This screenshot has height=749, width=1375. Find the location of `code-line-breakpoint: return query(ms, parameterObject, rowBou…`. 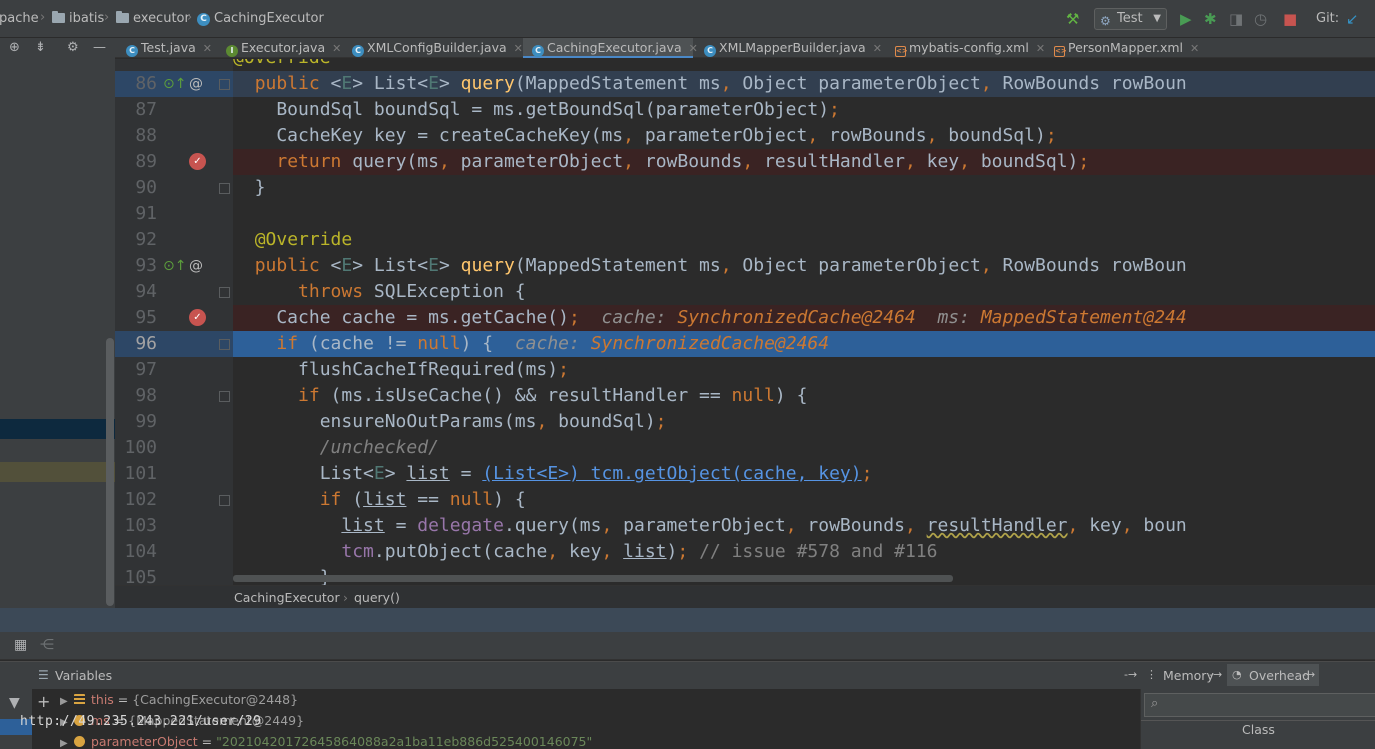

code-line-breakpoint: return query(ms, parameterObject, rowBou… is located at coordinates (804, 162).